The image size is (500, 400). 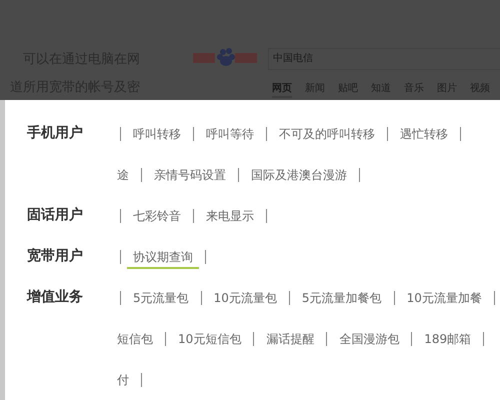 I want to click on menu-link: 来电显示, so click(x=230, y=216).